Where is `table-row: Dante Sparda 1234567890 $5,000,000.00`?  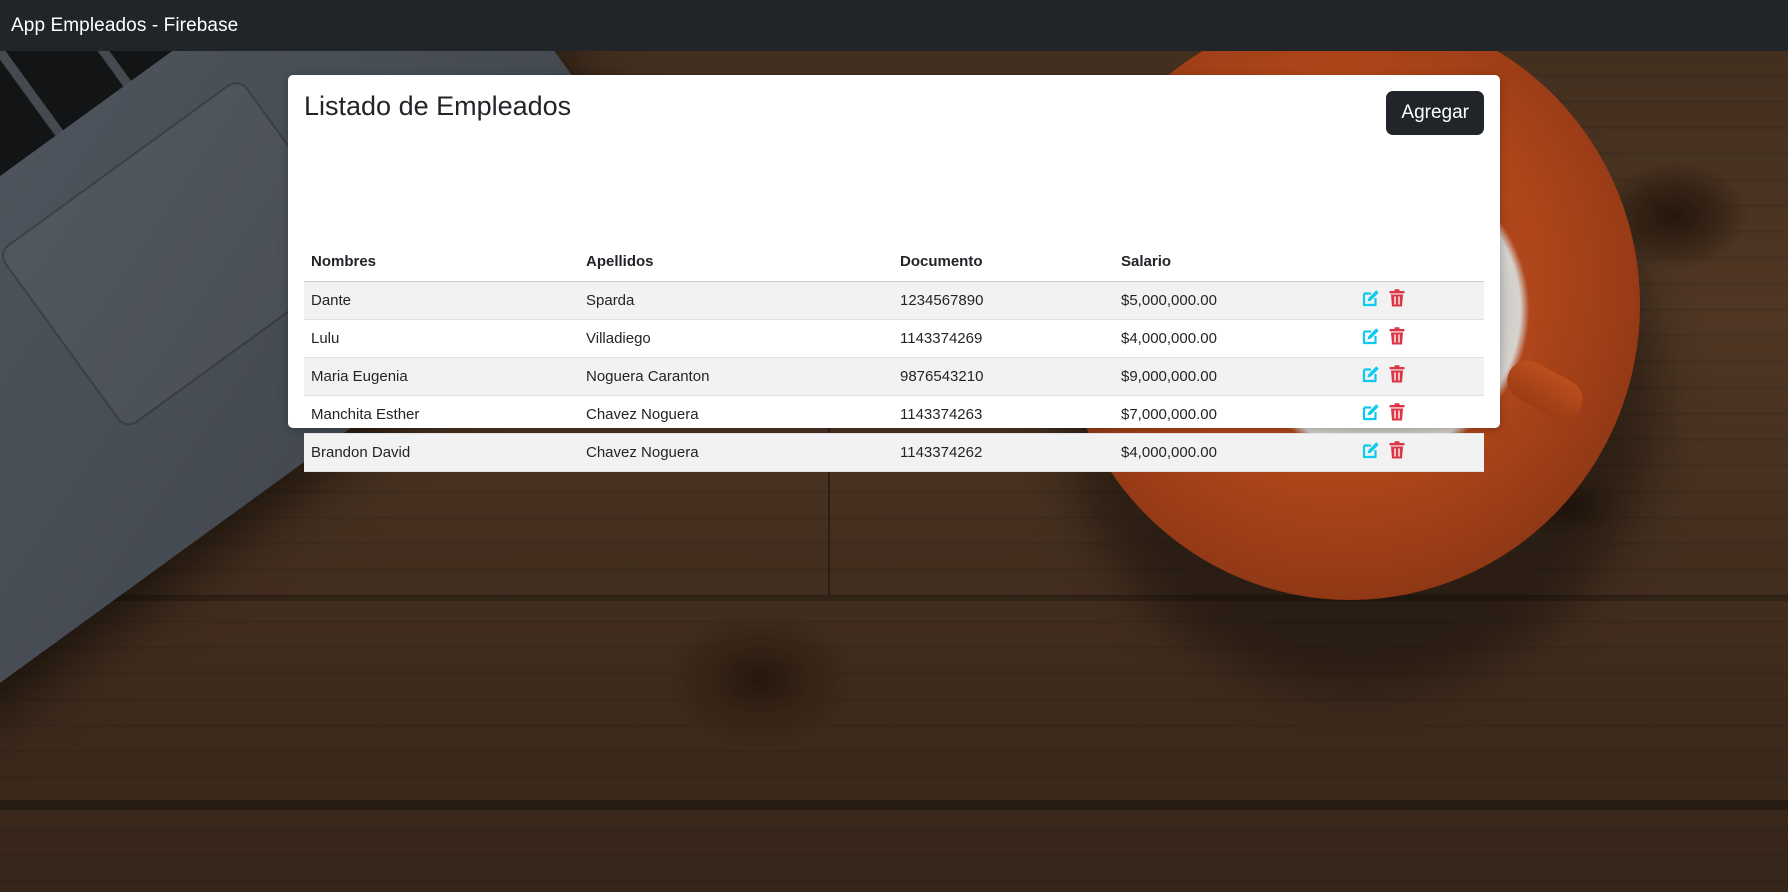 table-row: Dante Sparda 1234567890 $5,000,000.00 is located at coordinates (894, 300).